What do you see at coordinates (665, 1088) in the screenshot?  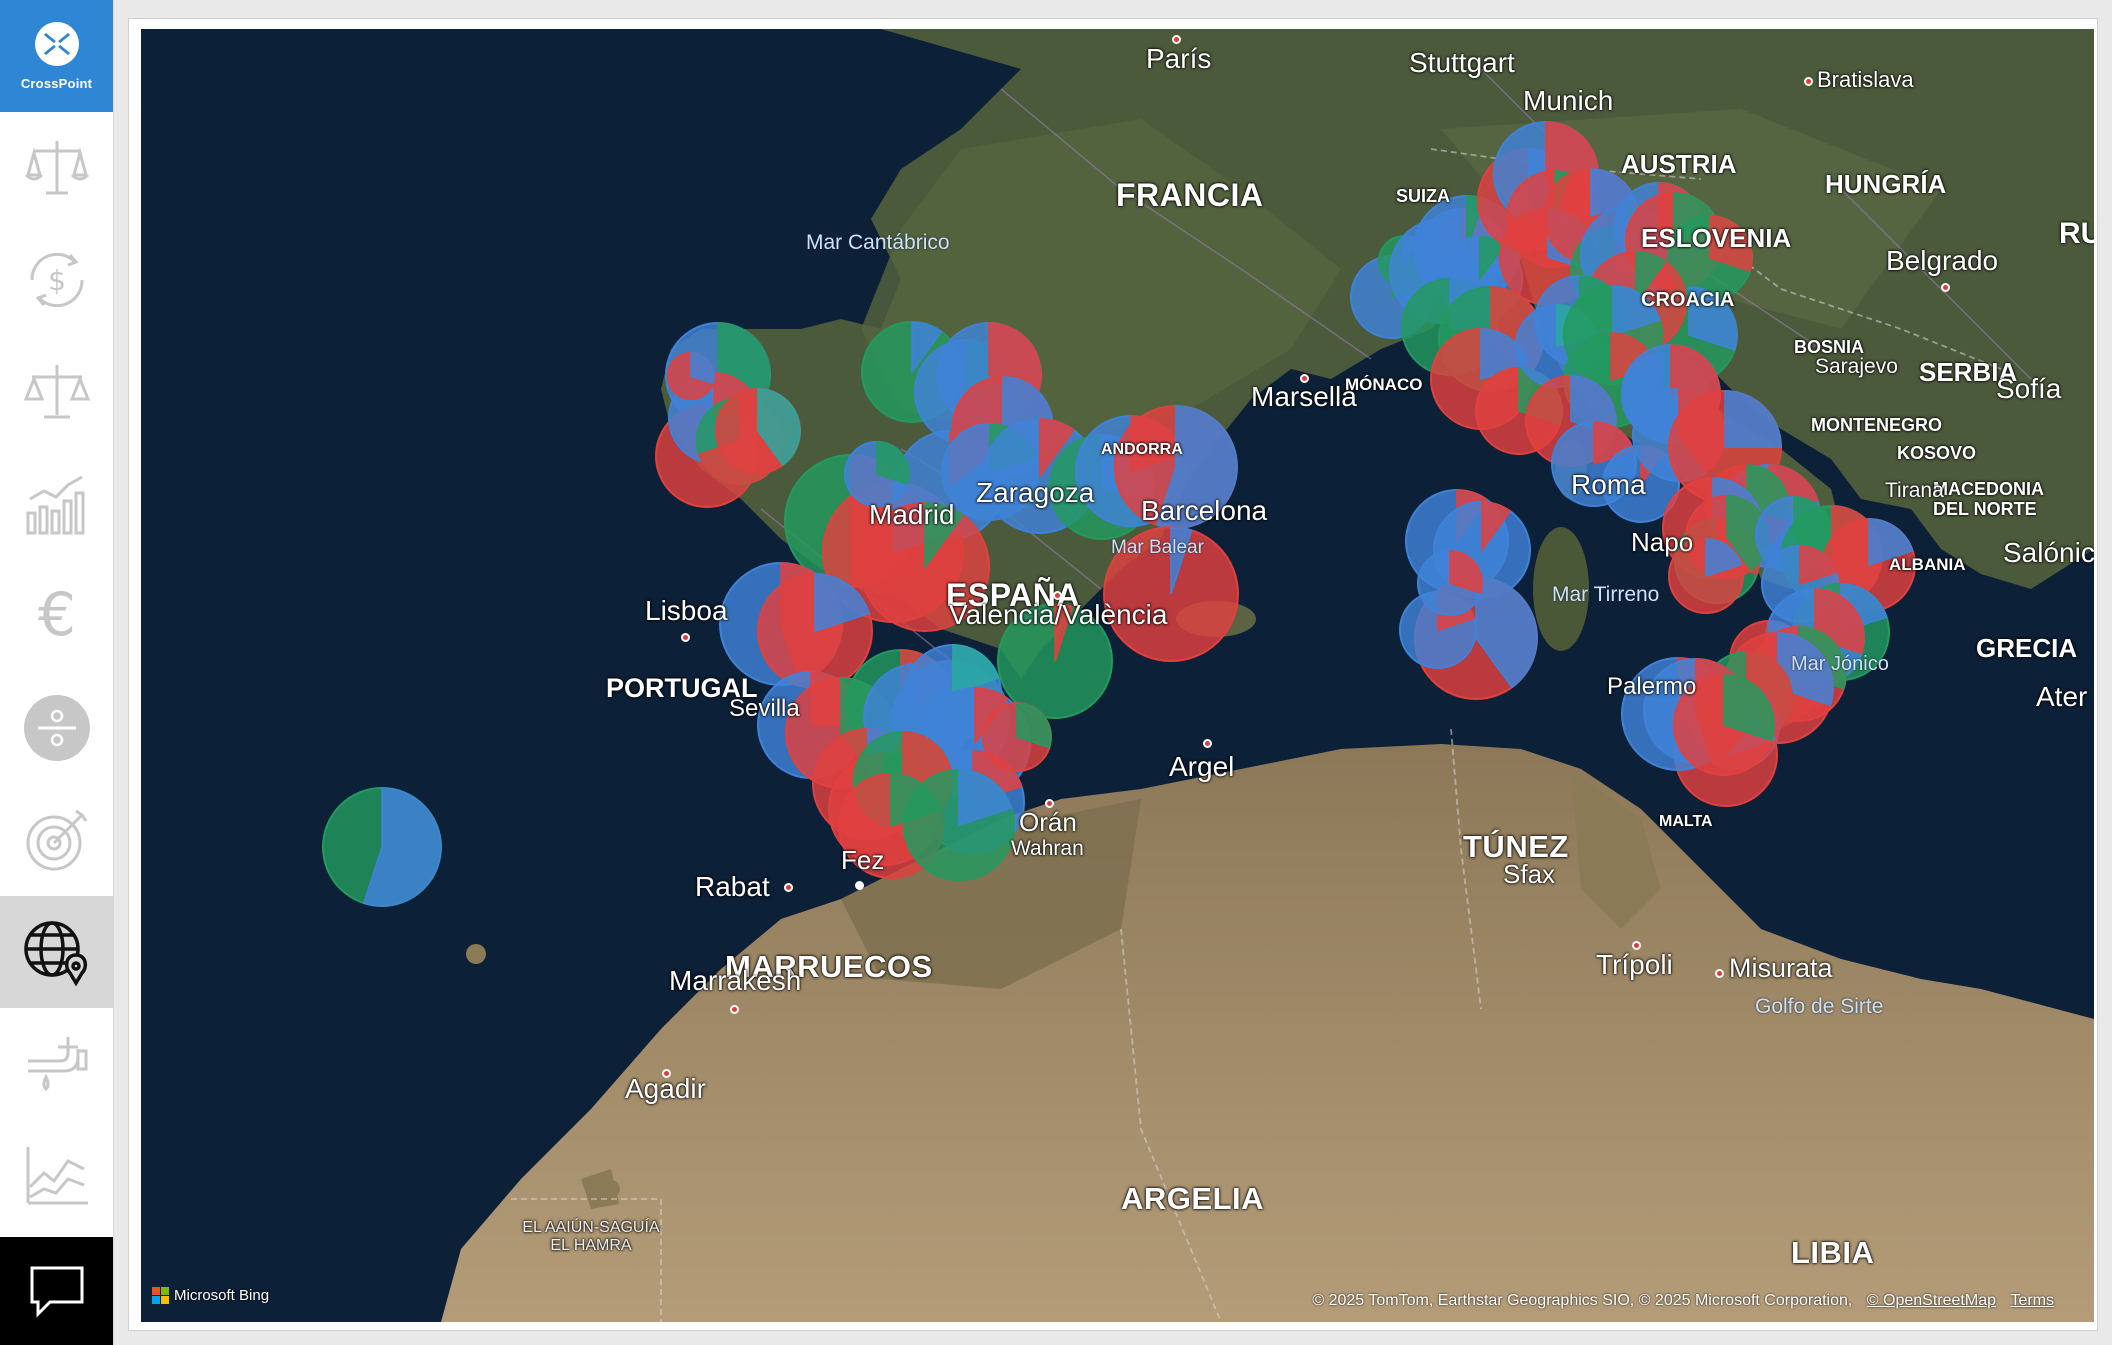 I see `label-agadir: Agadir` at bounding box center [665, 1088].